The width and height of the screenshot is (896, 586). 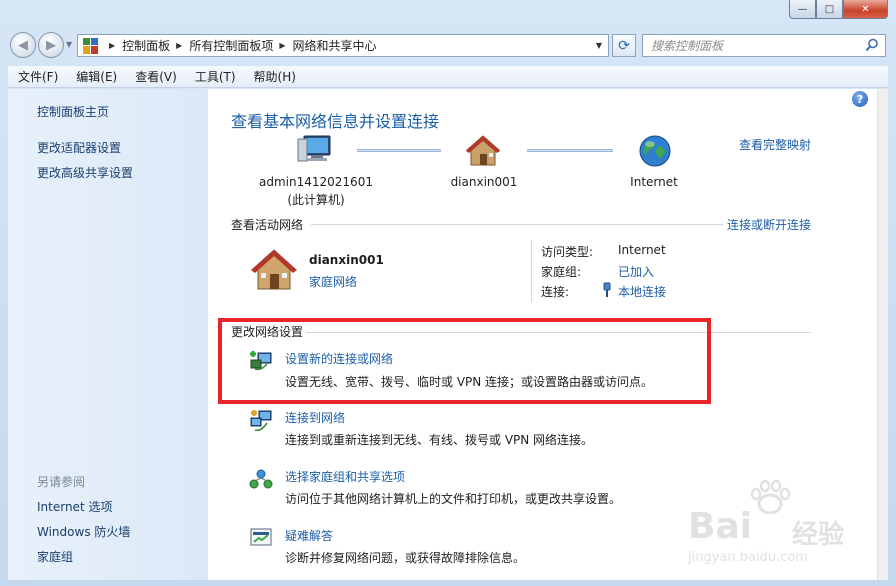 What do you see at coordinates (517, 224) in the screenshot?
I see `section-divider` at bounding box center [517, 224].